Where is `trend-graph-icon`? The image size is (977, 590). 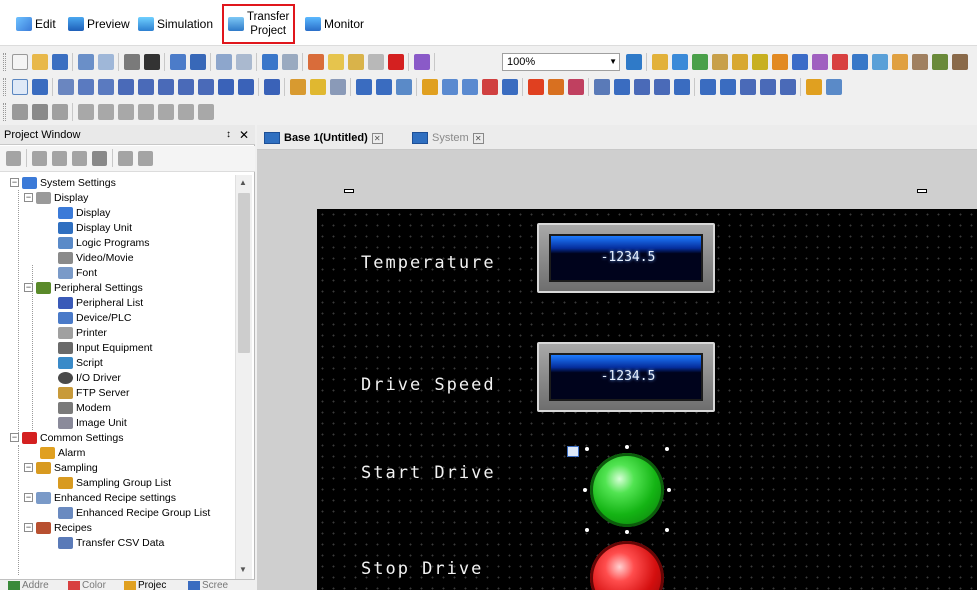
trend-graph-icon is located at coordinates (450, 87).